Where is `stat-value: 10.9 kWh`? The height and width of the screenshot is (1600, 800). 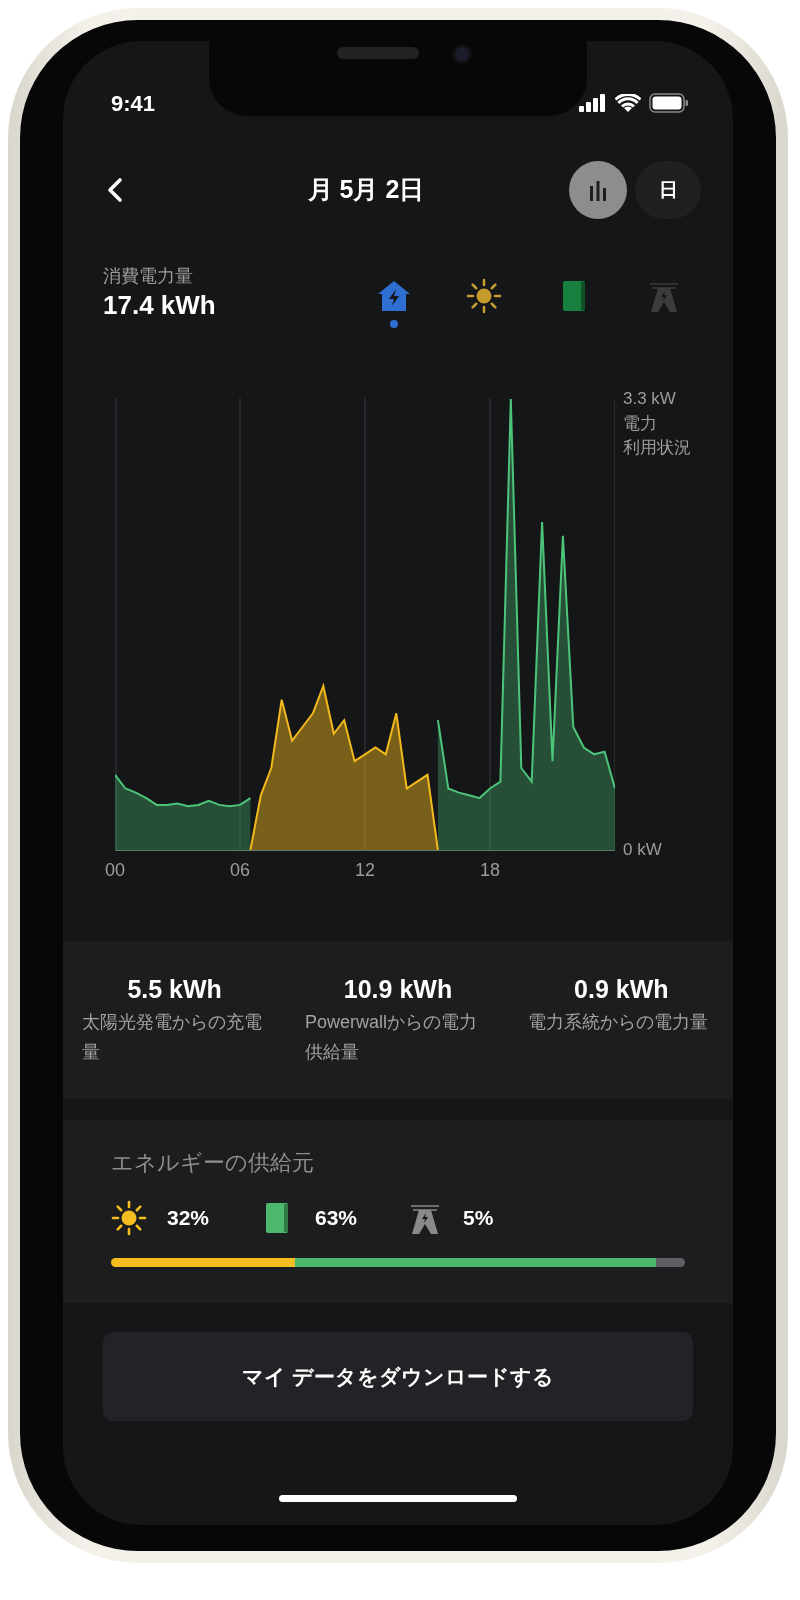
stat-value: 10.9 kWh is located at coordinates (398, 989).